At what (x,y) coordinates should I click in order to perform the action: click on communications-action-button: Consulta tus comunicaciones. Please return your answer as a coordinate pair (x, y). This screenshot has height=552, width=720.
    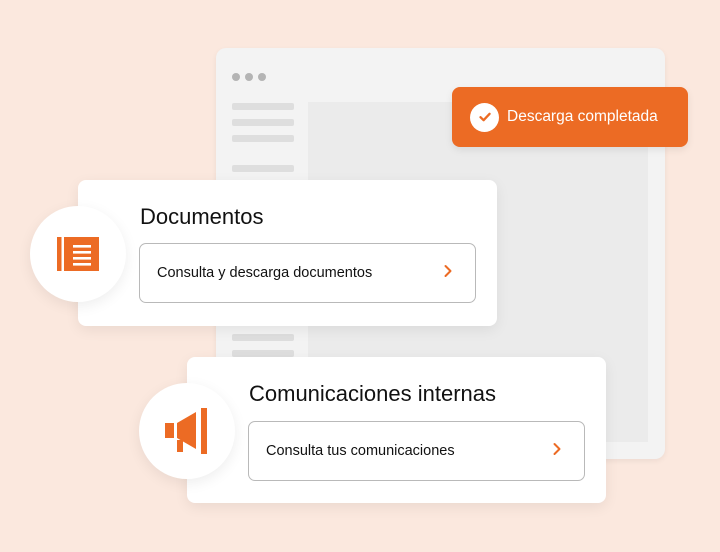
    Looking at the image, I should click on (416, 451).